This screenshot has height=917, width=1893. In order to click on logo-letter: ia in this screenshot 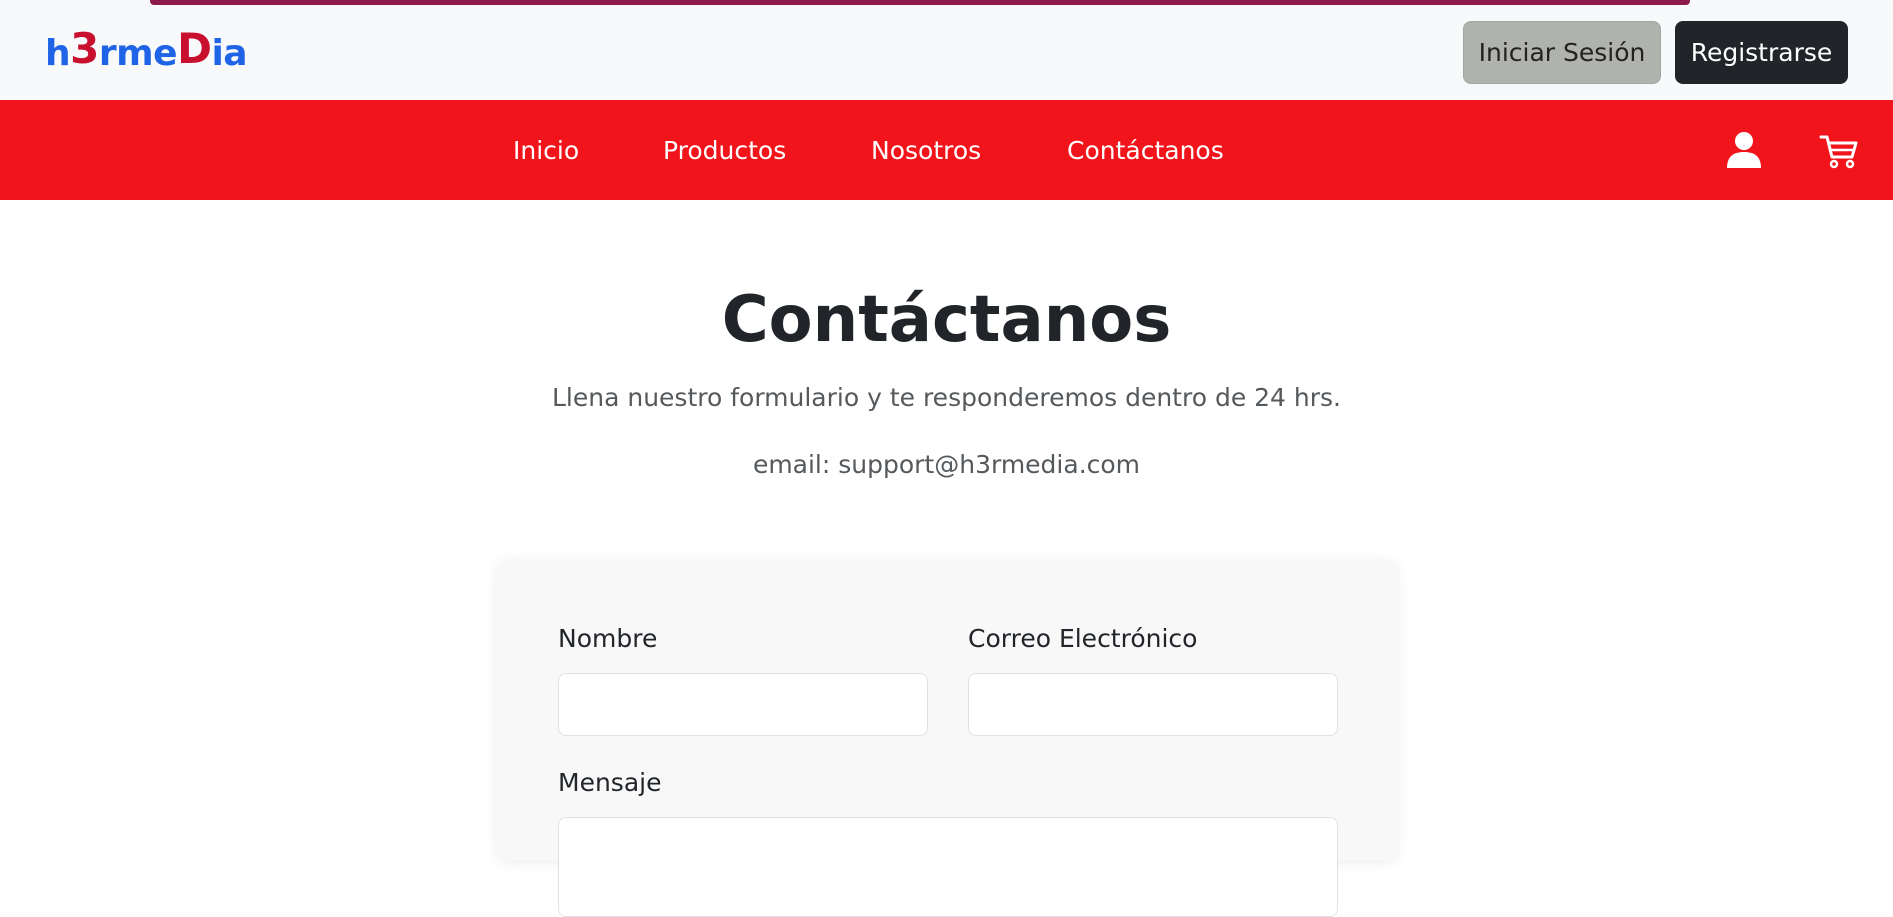, I will do `click(229, 53)`.